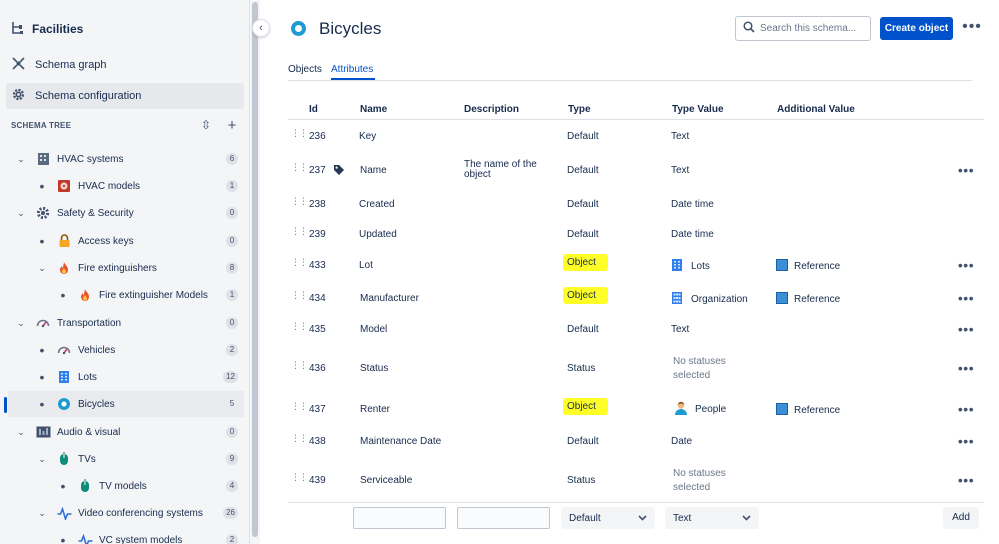  Describe the element at coordinates (137, 459) in the screenshot. I see `tree-item-tvs: ⌄ TVs 9` at that location.